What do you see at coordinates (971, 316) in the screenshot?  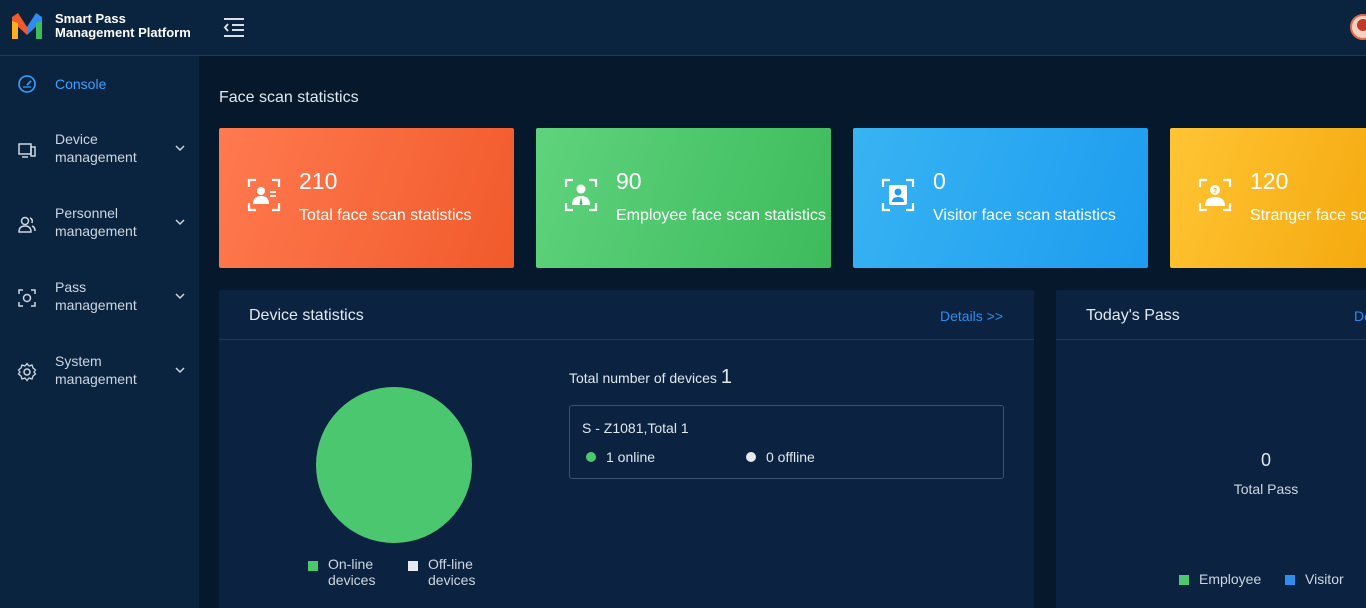 I see `device-details-link: Details >>` at bounding box center [971, 316].